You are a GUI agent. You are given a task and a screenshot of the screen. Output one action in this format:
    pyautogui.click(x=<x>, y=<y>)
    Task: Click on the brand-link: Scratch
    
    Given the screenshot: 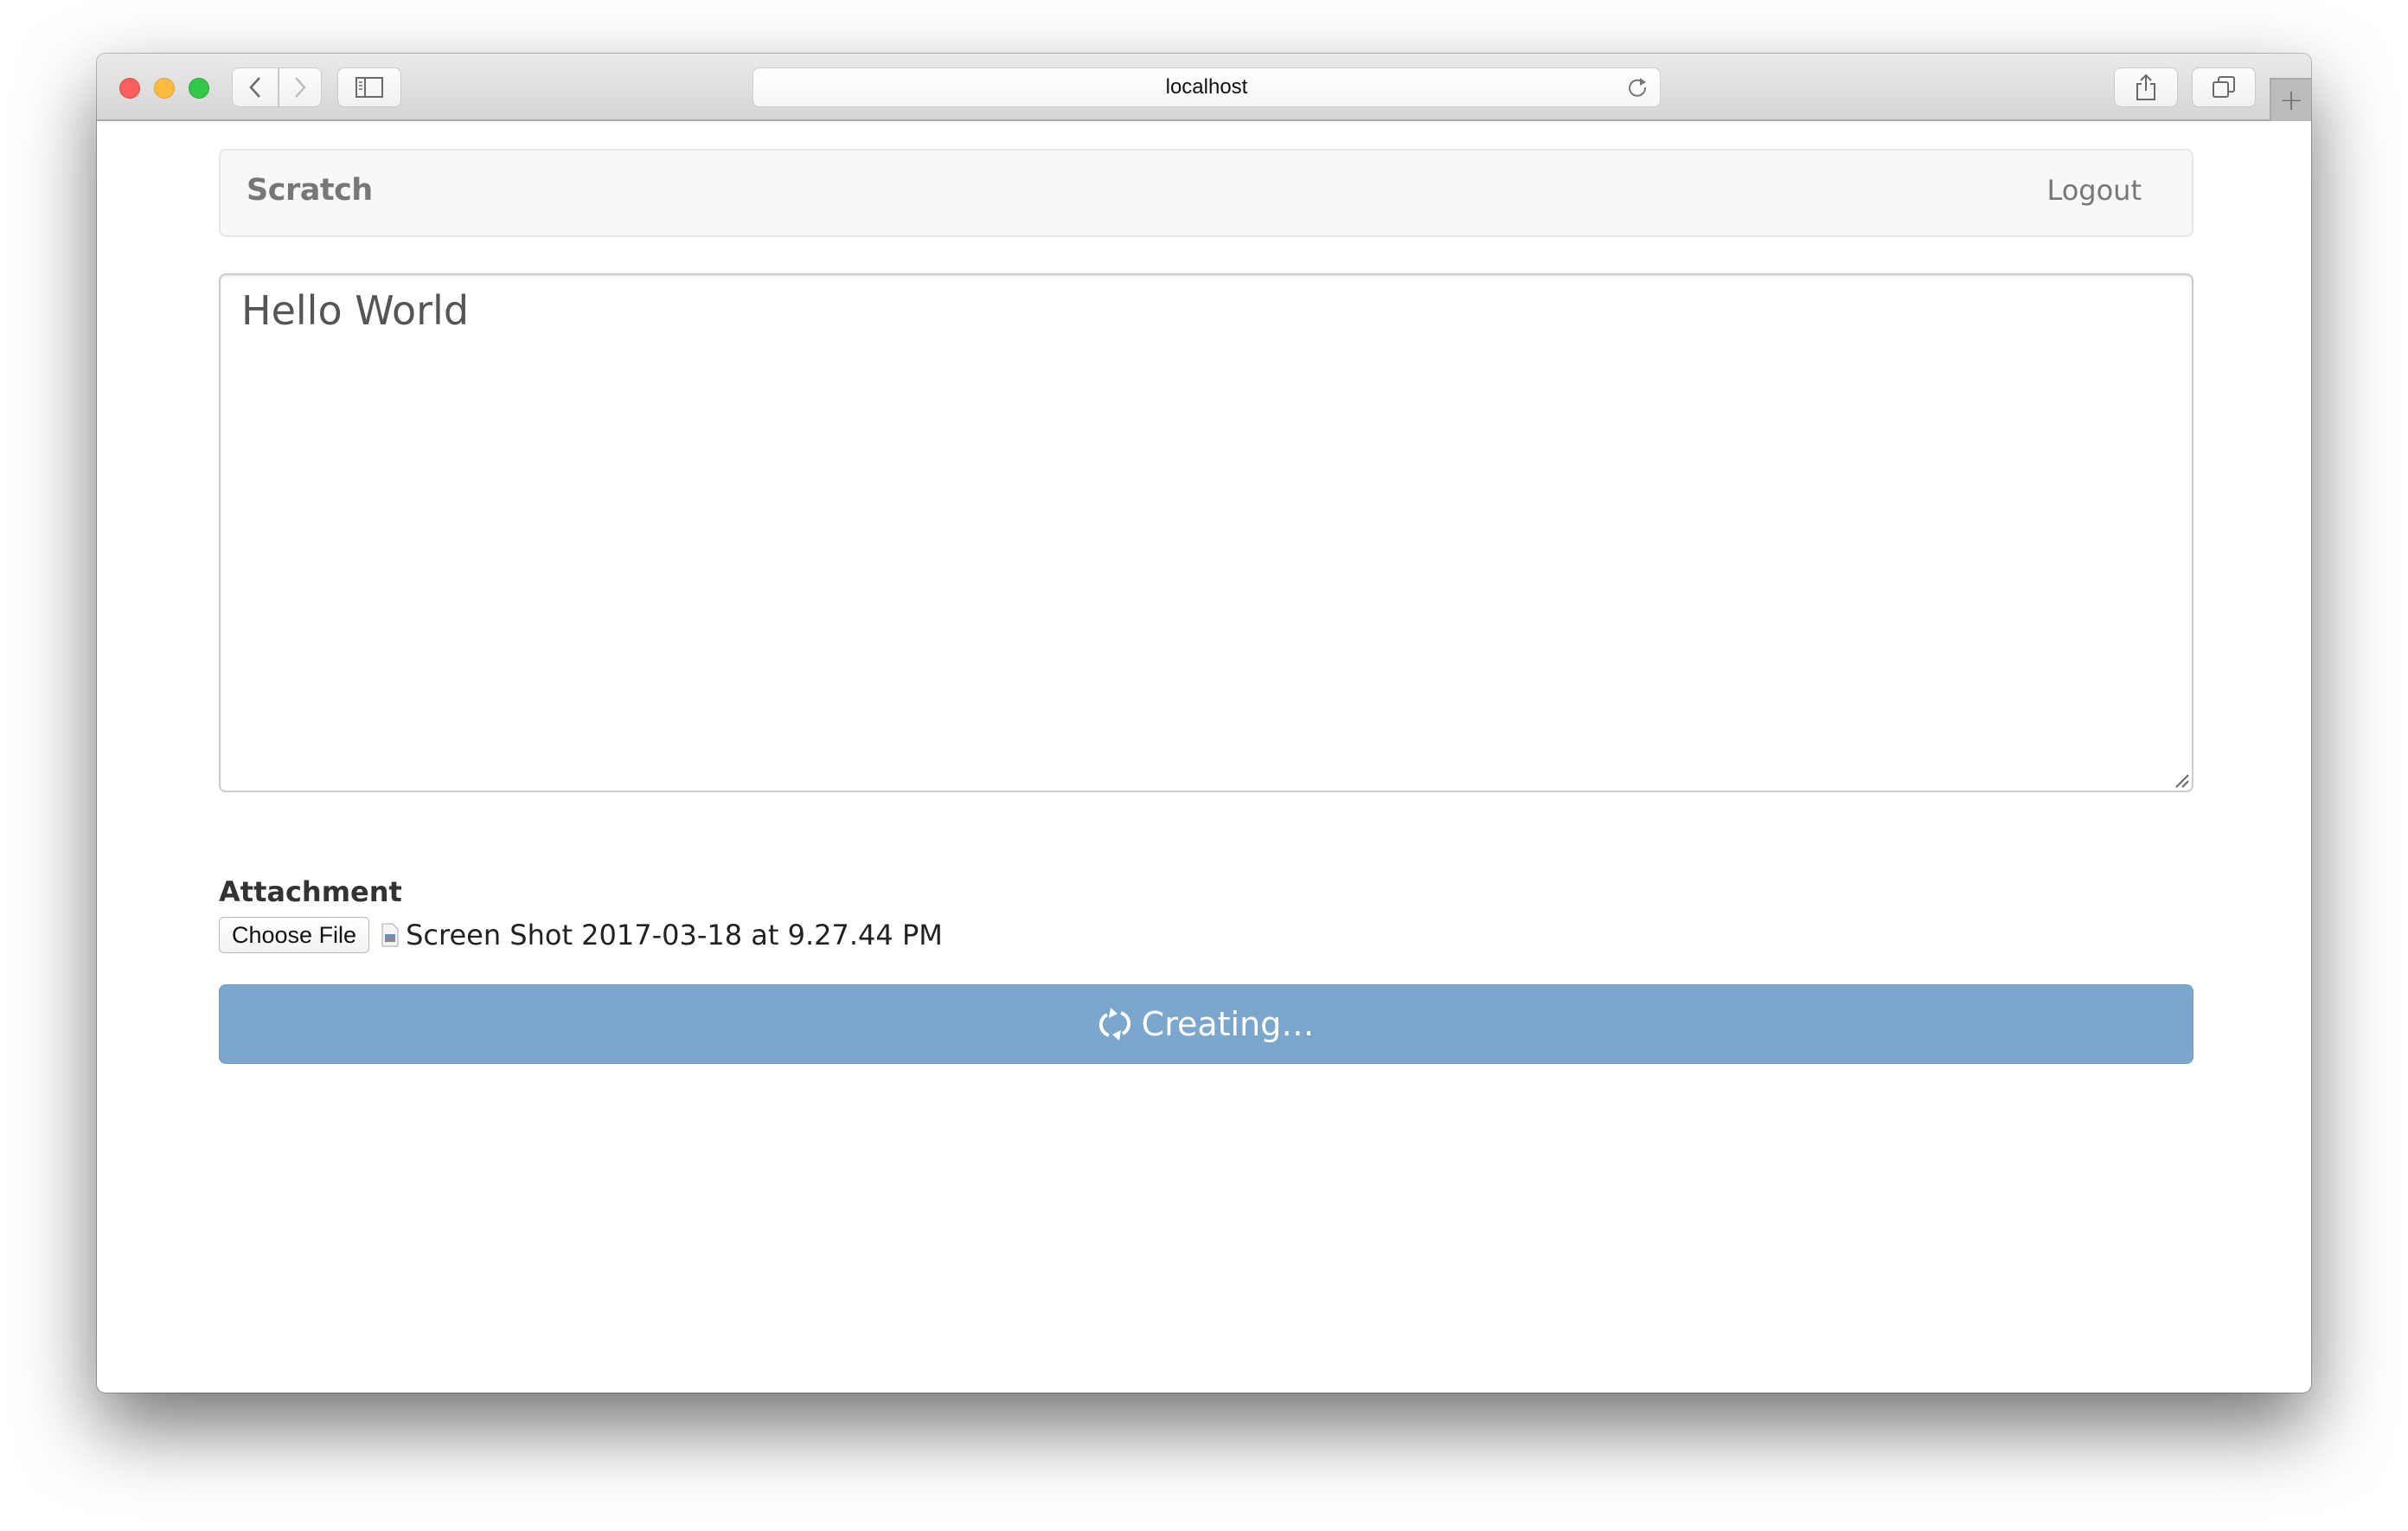 What is the action you would take?
    pyautogui.click(x=310, y=190)
    